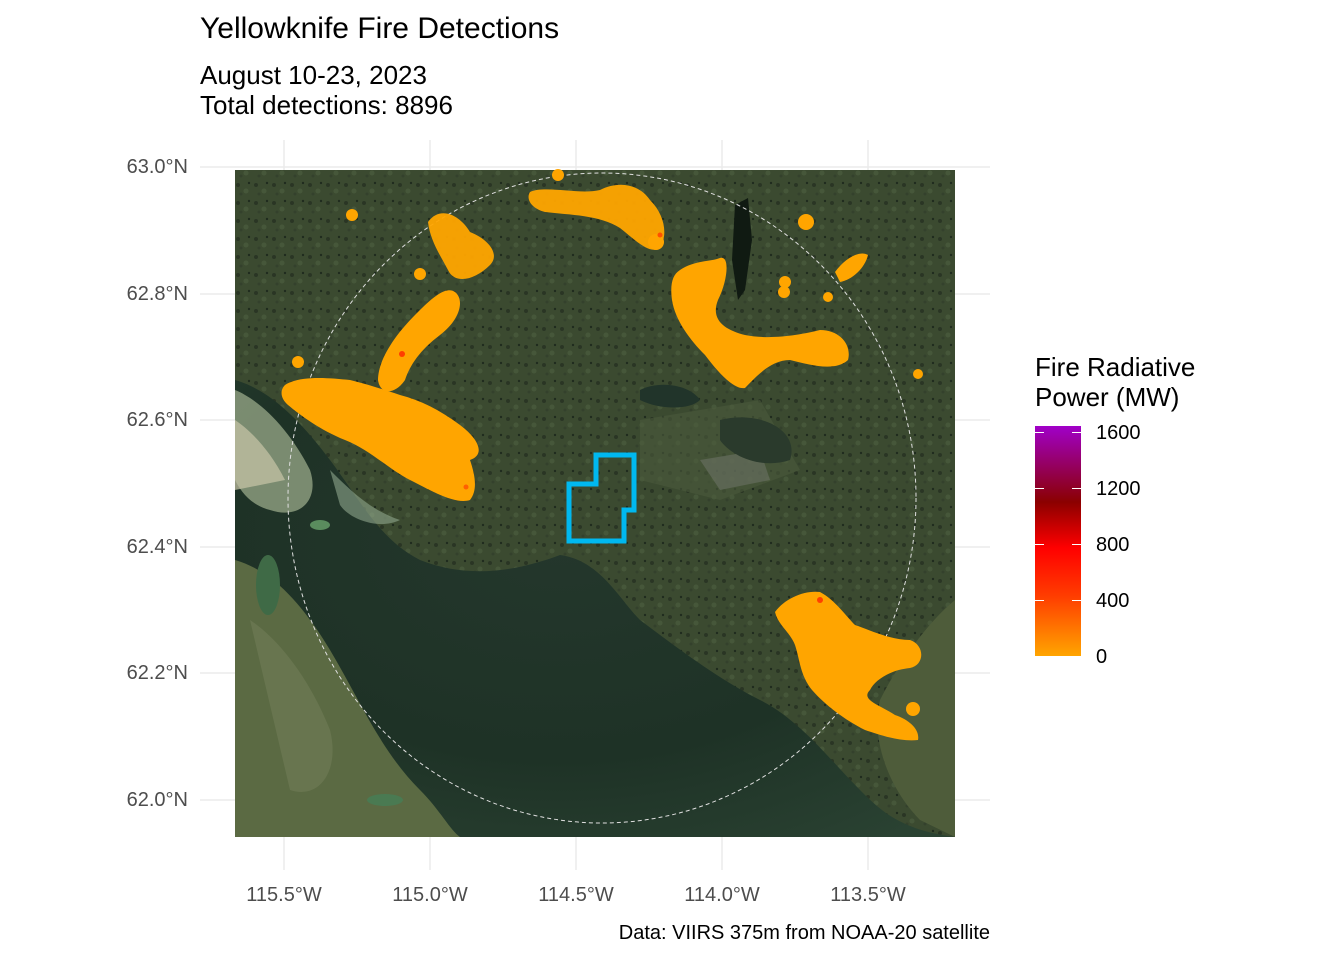 Image resolution: width=1344 pixels, height=960 pixels. I want to click on legend-tick-1600: 1600, so click(1118, 433).